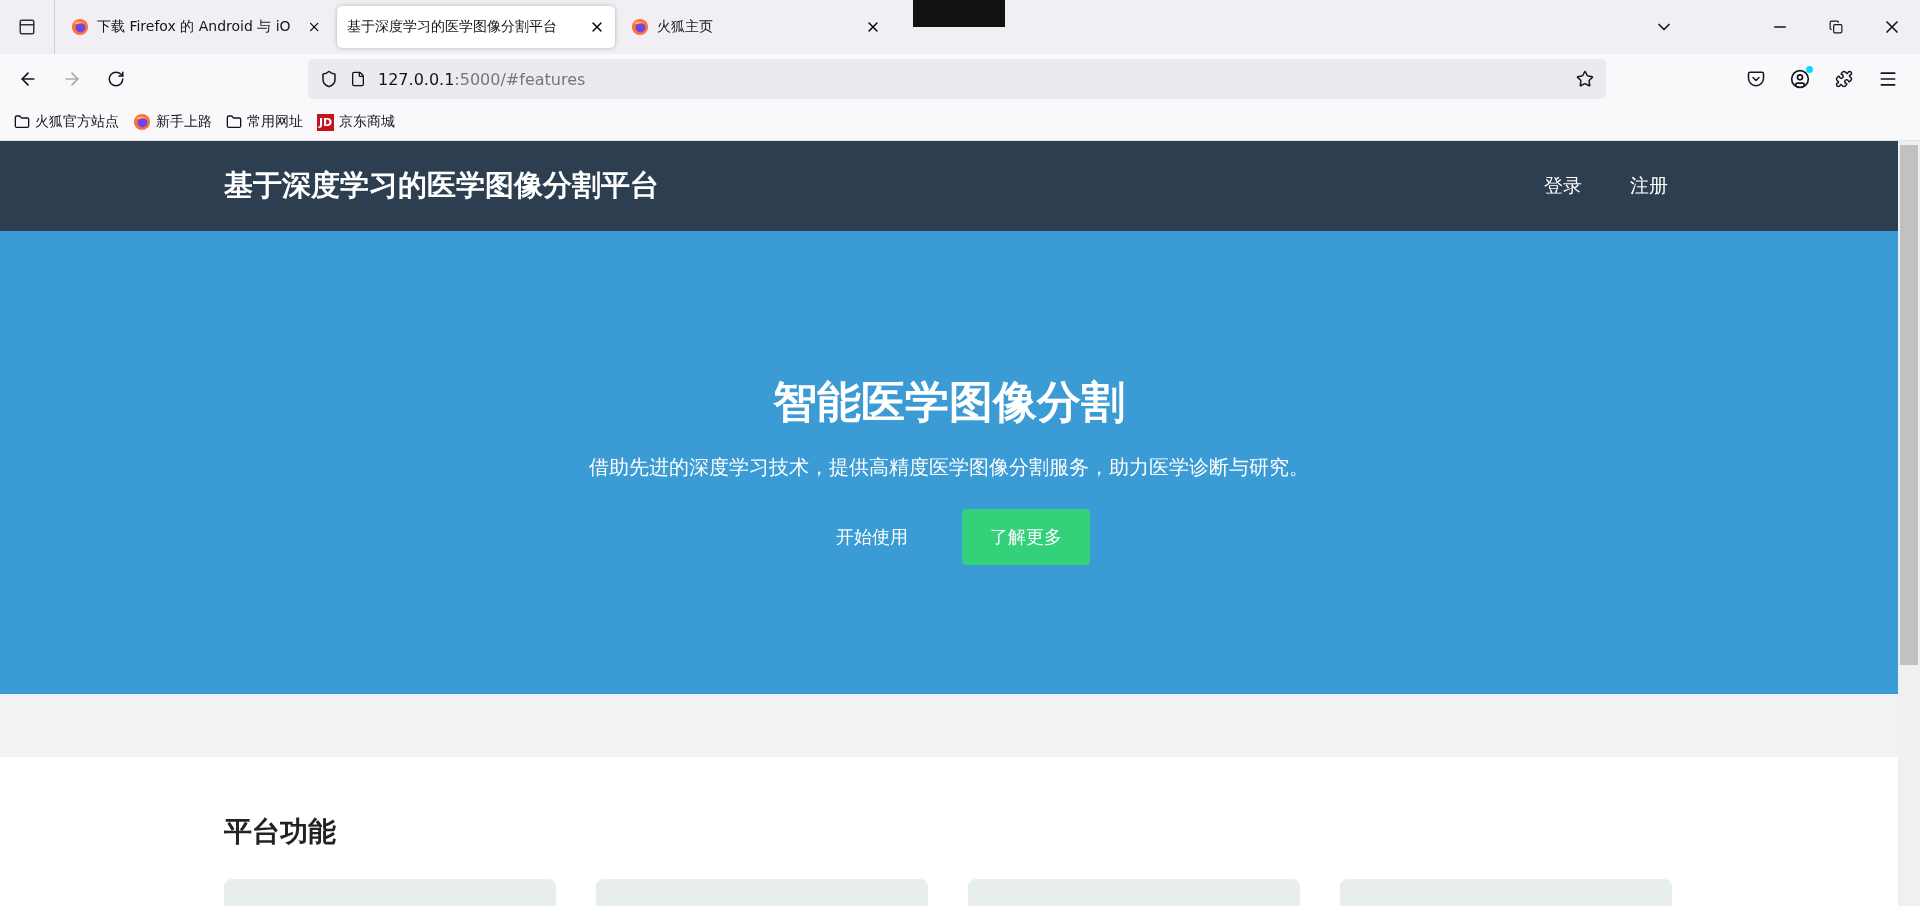  I want to click on star-icon, so click(1585, 79).